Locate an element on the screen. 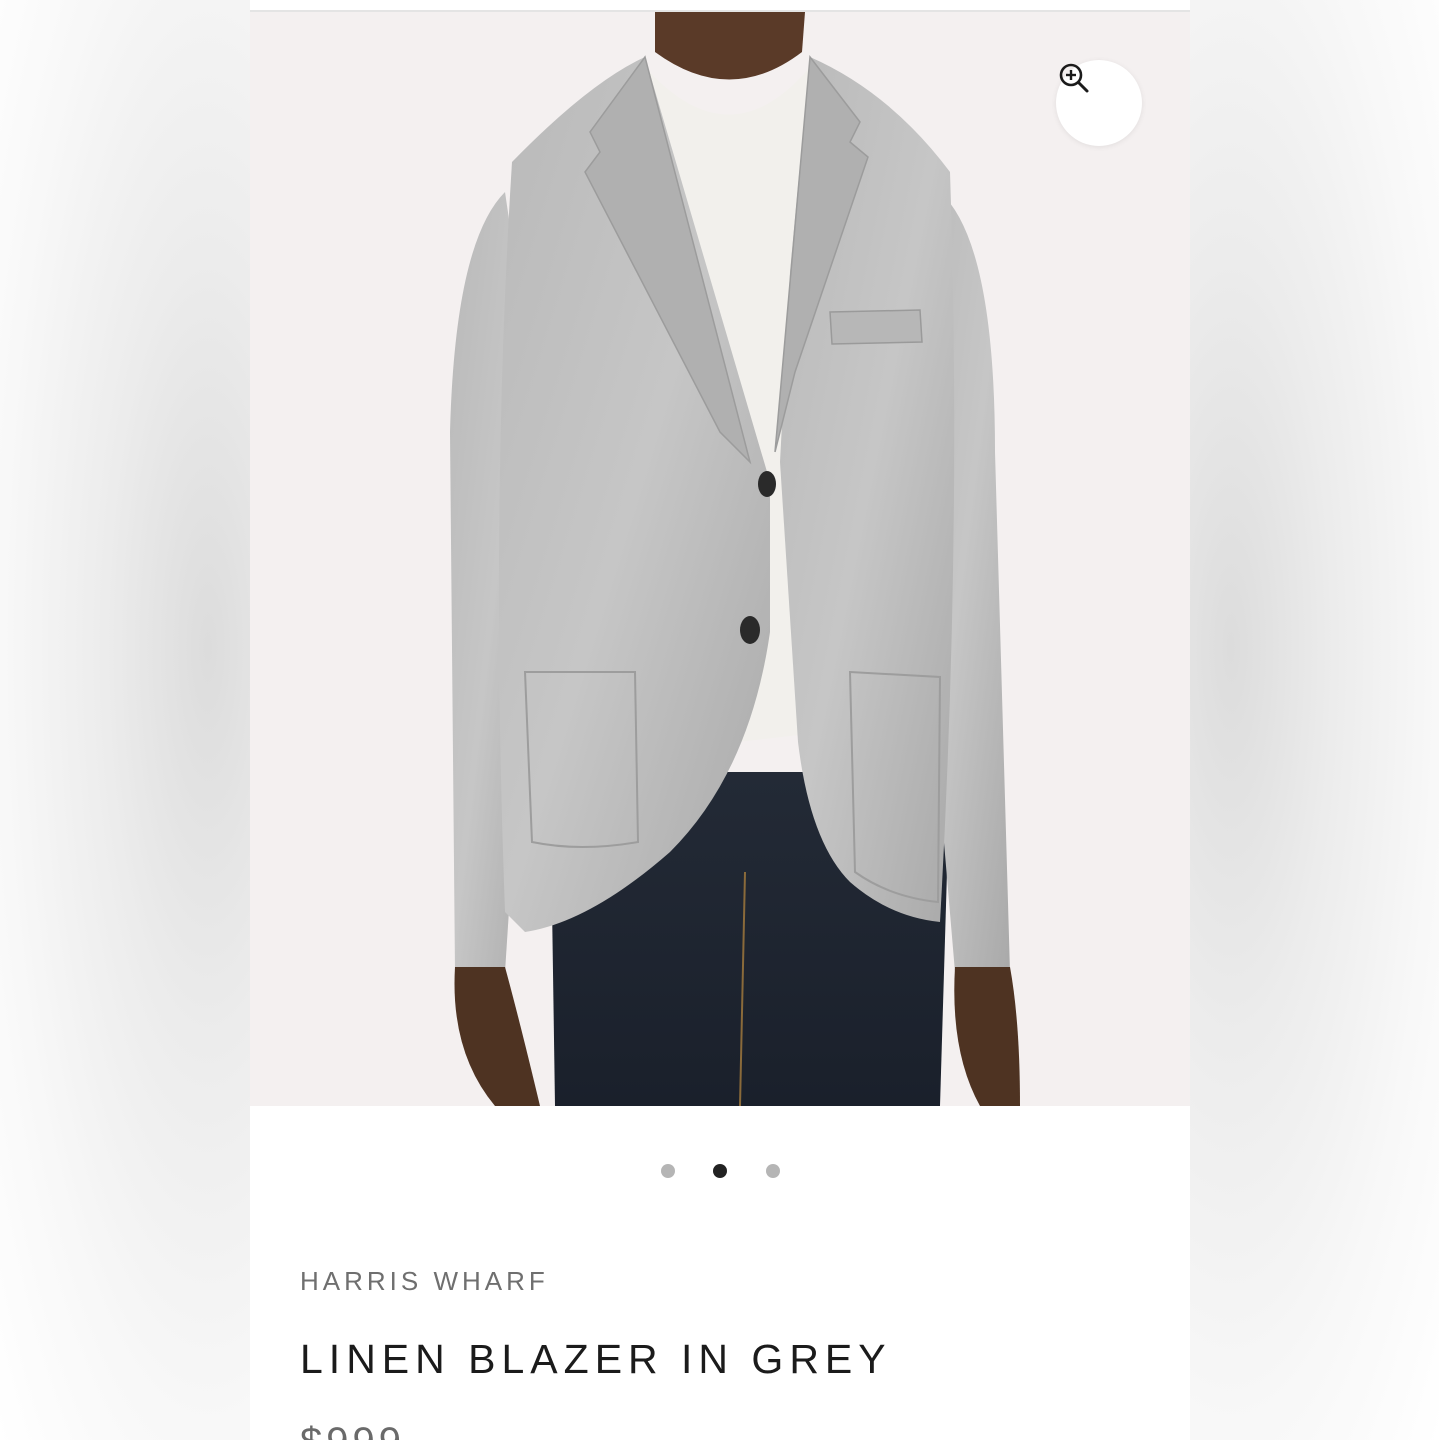 This screenshot has height=1440, width=1439. product-title: LINEN BLAZER IN GREY is located at coordinates (596, 1359).